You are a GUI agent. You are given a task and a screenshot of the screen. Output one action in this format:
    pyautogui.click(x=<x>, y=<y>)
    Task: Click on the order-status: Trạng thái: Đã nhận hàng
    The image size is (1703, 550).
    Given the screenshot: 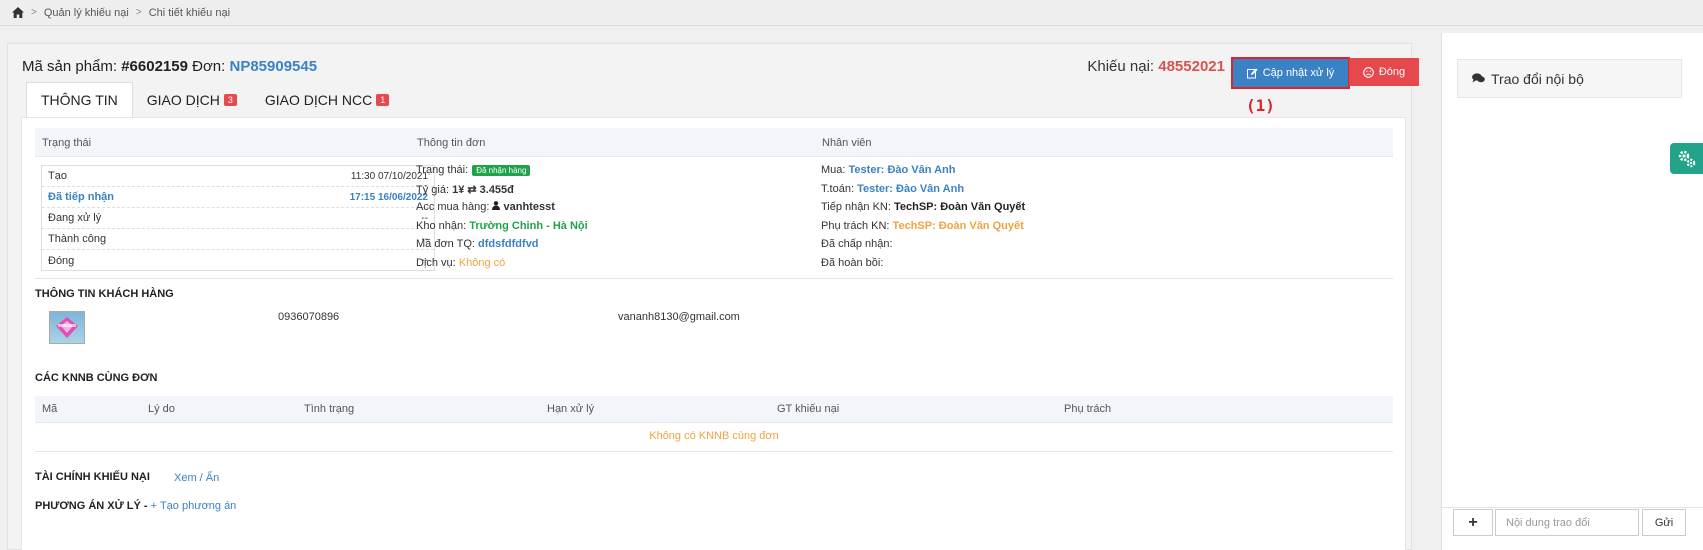 What is the action you would take?
    pyautogui.click(x=473, y=170)
    